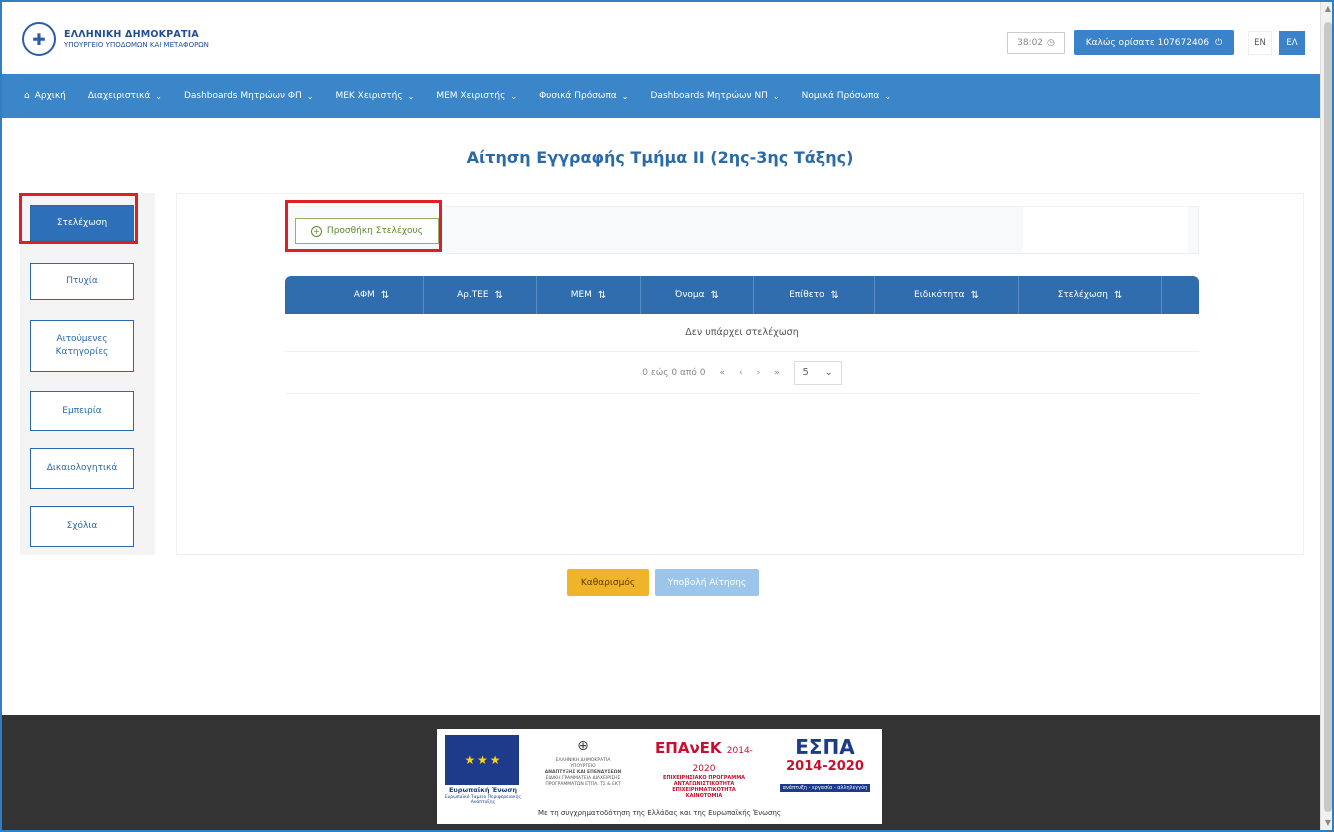  I want to click on column-name-label: Όνομα, so click(690, 295).